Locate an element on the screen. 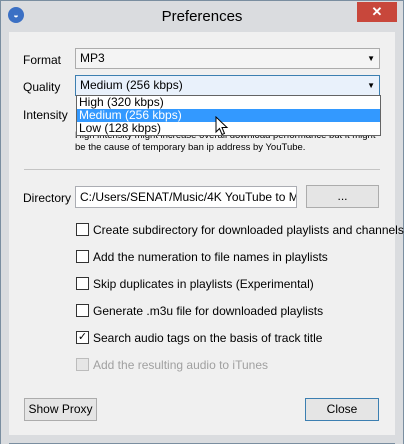  quality-select-value: Medium (256 kbps) is located at coordinates (131, 85).